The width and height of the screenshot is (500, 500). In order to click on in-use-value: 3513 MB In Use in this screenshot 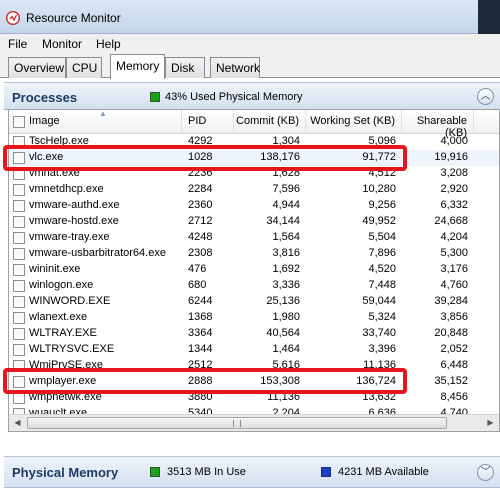, I will do `click(206, 472)`.